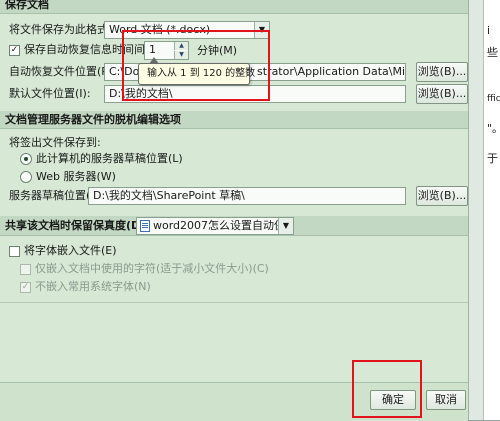 Image resolution: width=500 pixels, height=421 pixels. I want to click on highlight-box-ok, so click(387, 389).